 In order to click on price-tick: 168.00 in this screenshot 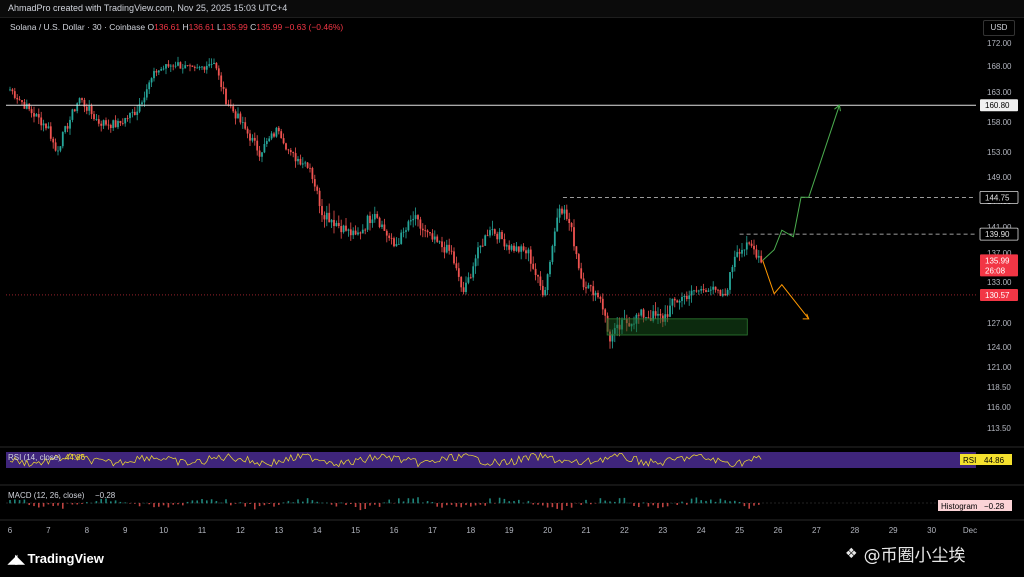, I will do `click(999, 66)`.